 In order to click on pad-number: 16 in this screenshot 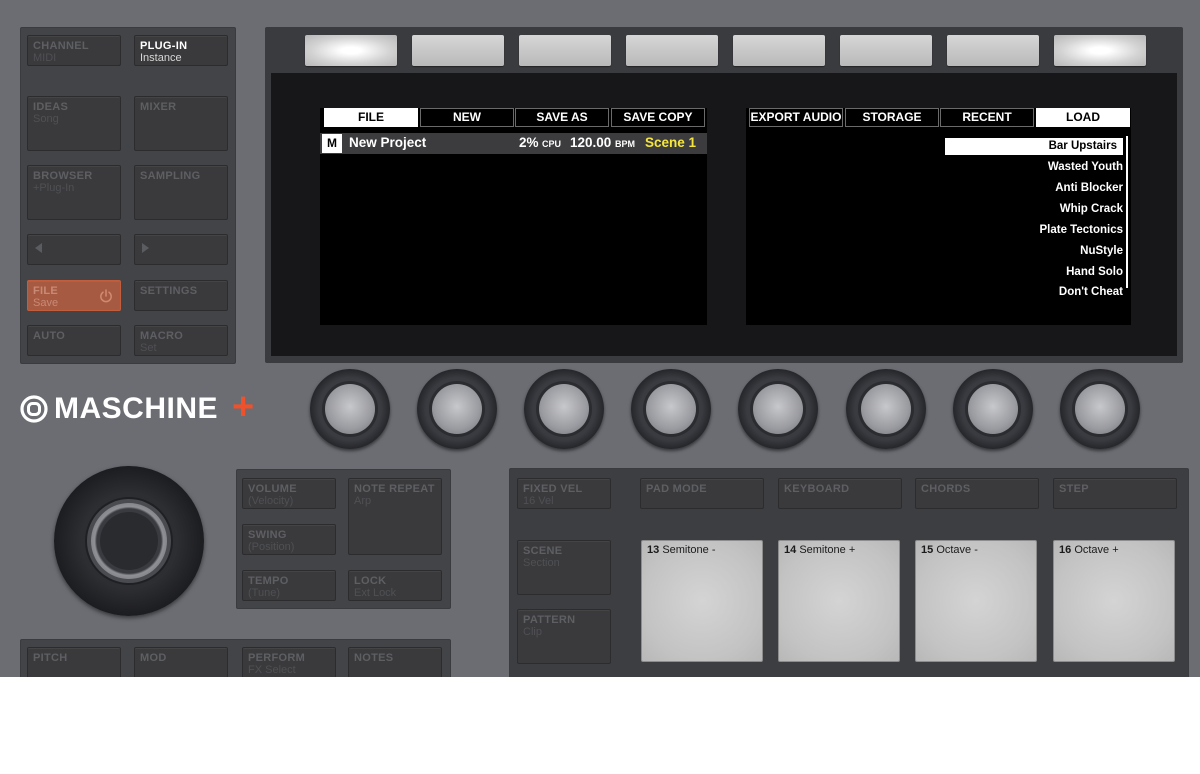, I will do `click(1065, 550)`.